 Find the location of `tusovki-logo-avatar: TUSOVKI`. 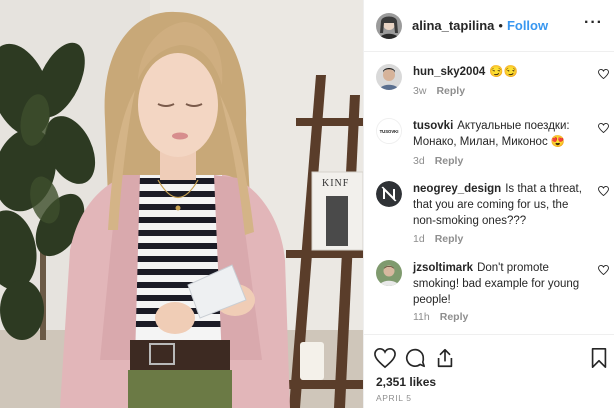

tusovki-logo-avatar: TUSOVKI is located at coordinates (389, 131).